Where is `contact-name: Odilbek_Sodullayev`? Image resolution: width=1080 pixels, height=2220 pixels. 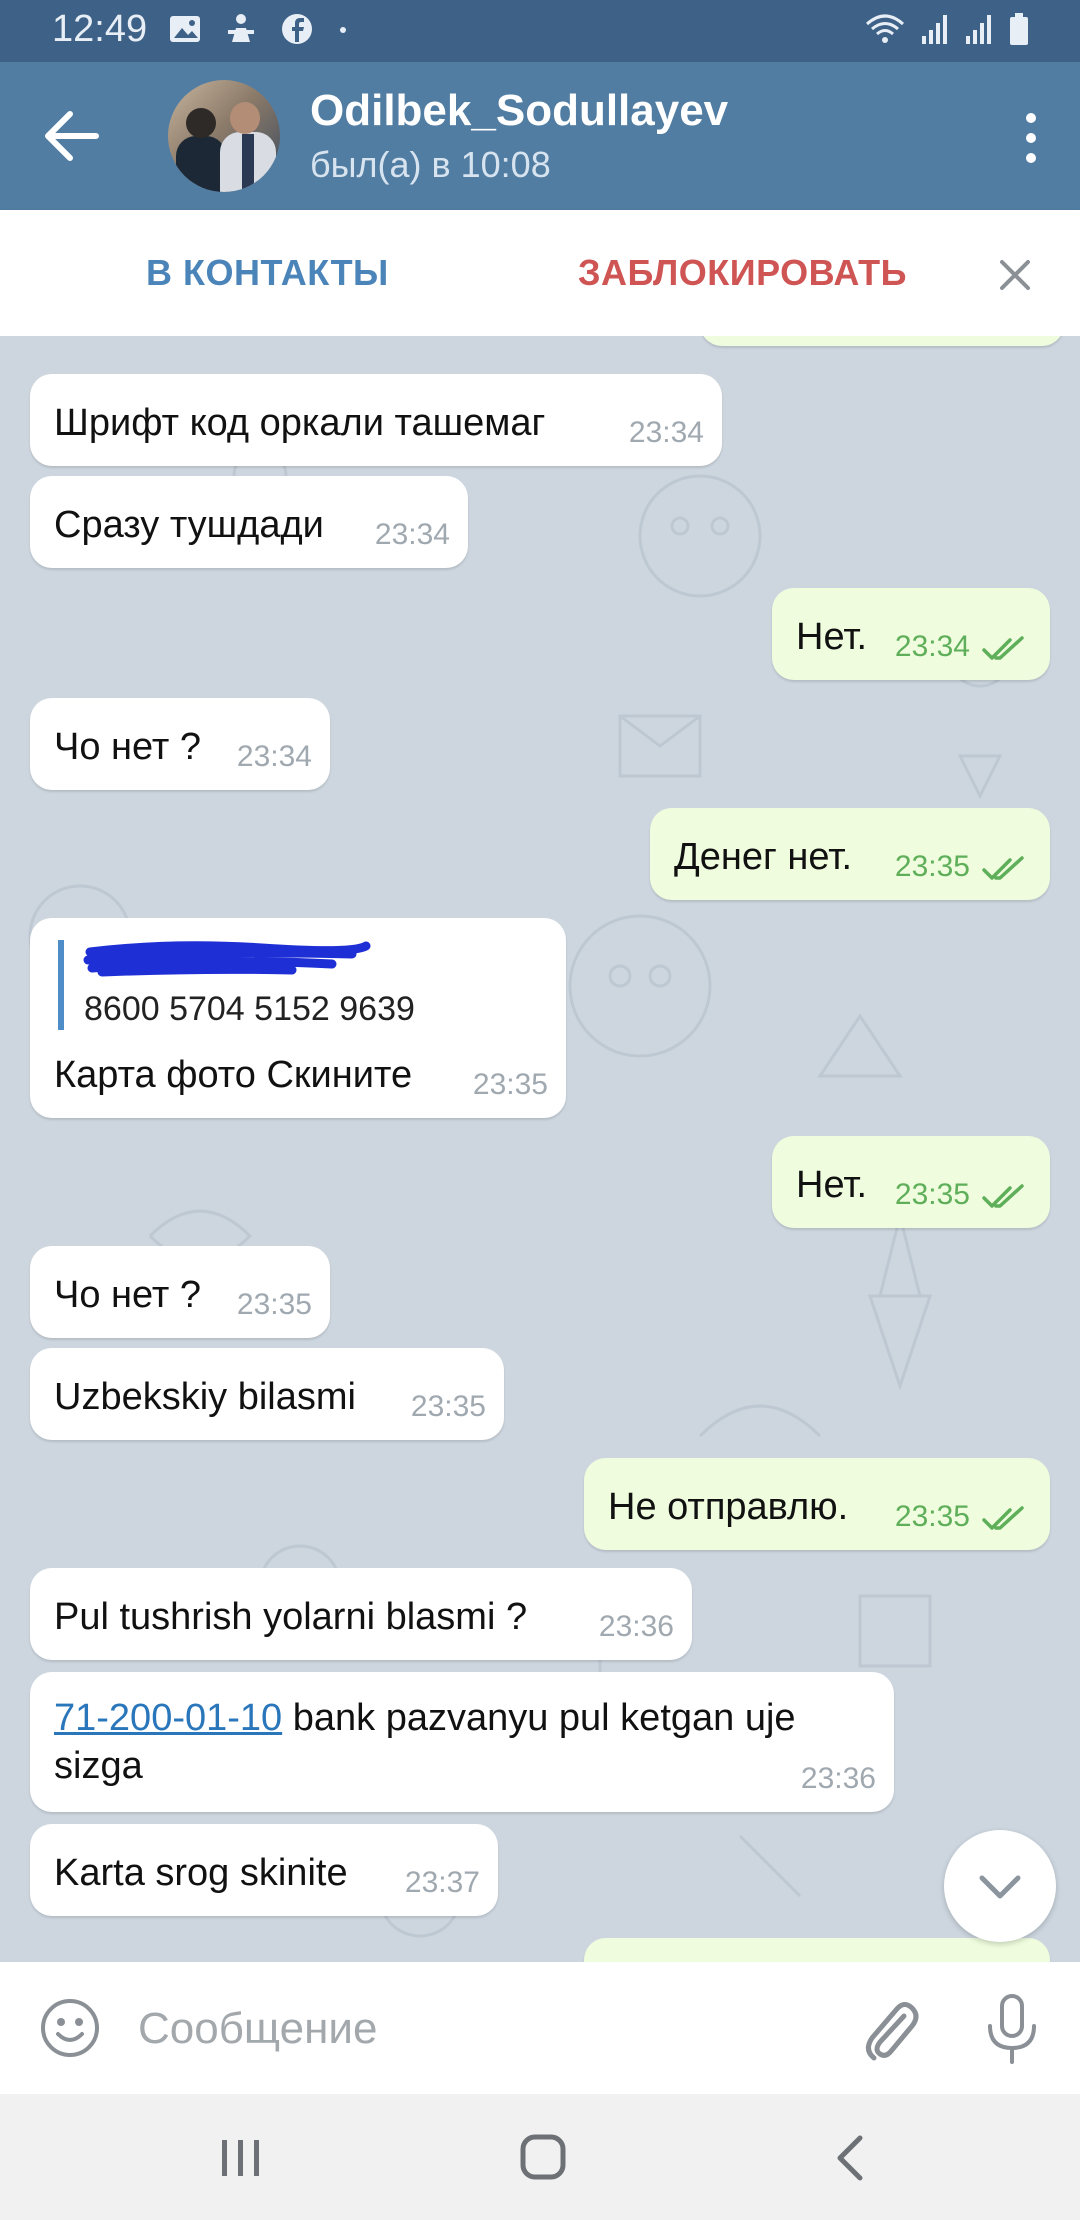 contact-name: Odilbek_Sodullayev is located at coordinates (519, 111).